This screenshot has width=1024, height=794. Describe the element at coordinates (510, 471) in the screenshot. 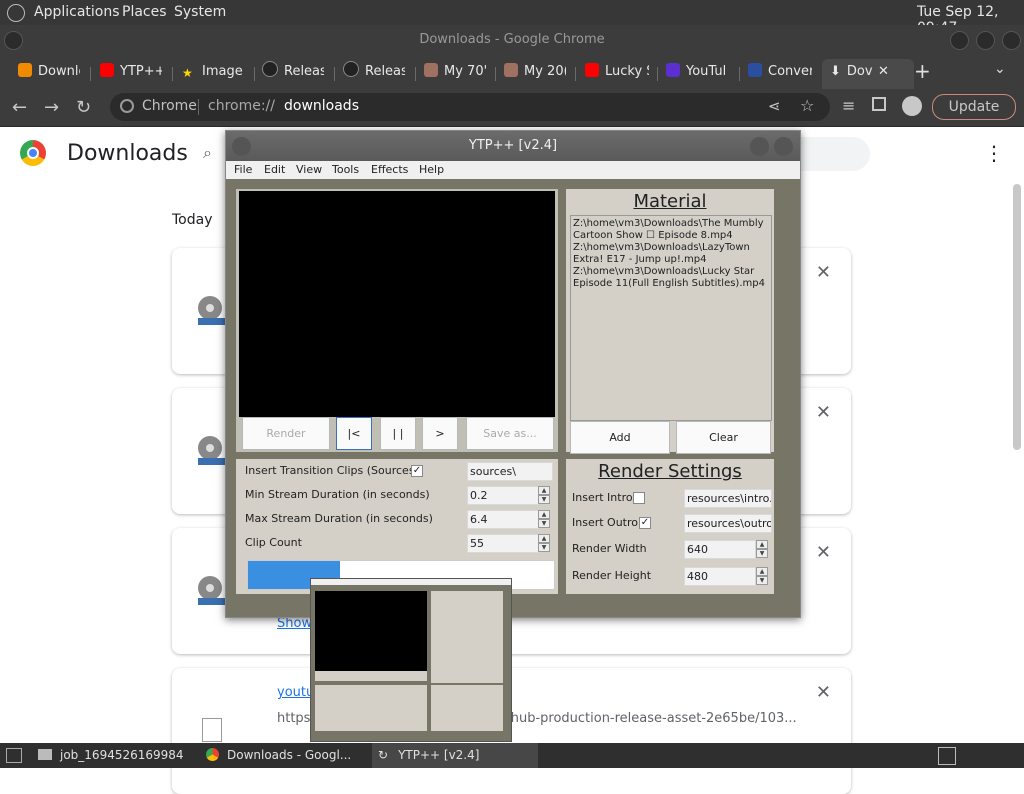

I see `transition-field: sources\` at that location.